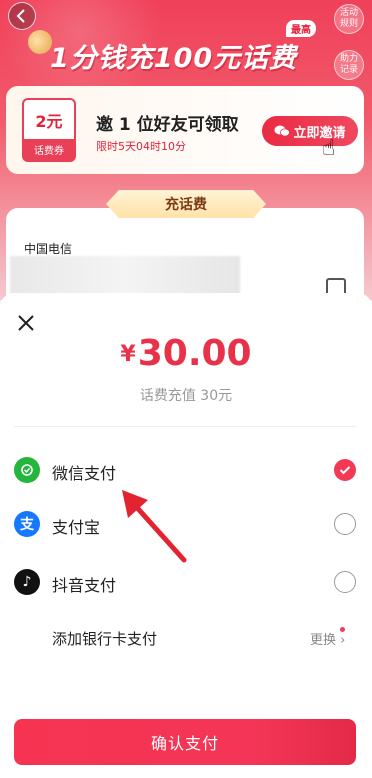 The width and height of the screenshot is (372, 778). I want to click on amount-description: 话费充值 30元, so click(186, 396).